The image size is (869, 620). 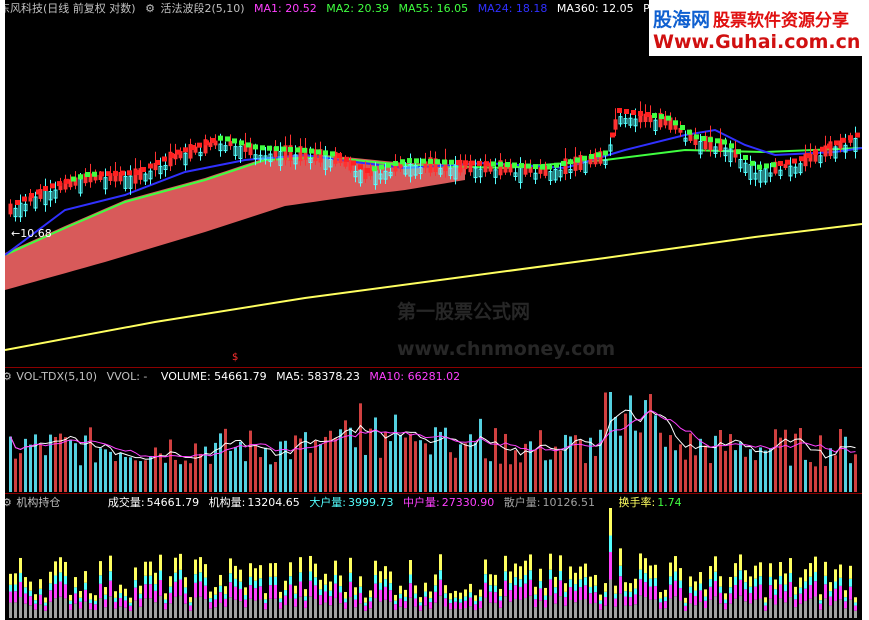 I want to click on jigou-label: 机构量:, so click(x=227, y=502).